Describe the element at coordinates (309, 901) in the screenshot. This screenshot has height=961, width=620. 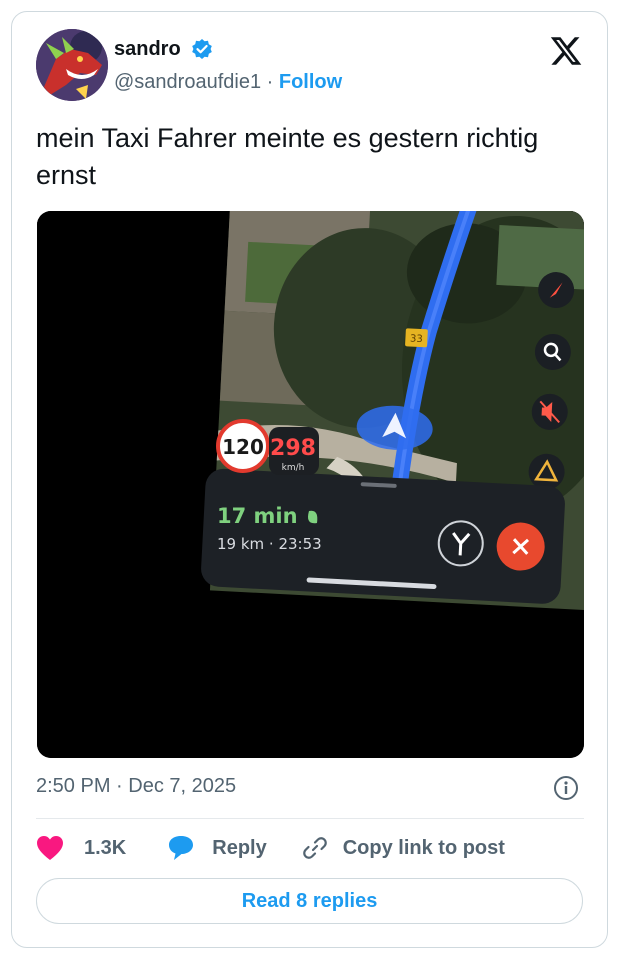
I see `read-replies-button: Read 8 replies` at that location.